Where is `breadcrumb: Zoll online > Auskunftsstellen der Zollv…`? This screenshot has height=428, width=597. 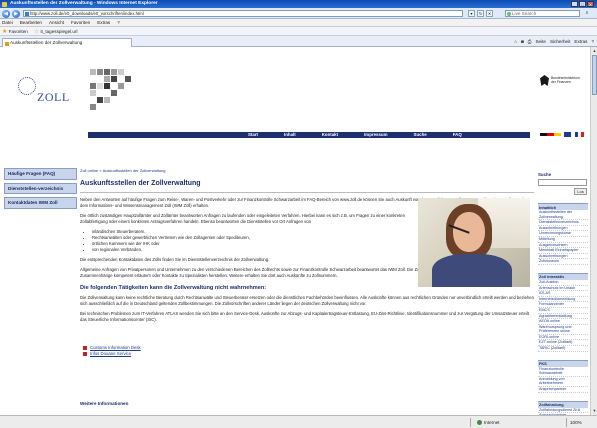 breadcrumb: Zoll online > Auskunftsstellen der Zollv… is located at coordinates (307, 170).